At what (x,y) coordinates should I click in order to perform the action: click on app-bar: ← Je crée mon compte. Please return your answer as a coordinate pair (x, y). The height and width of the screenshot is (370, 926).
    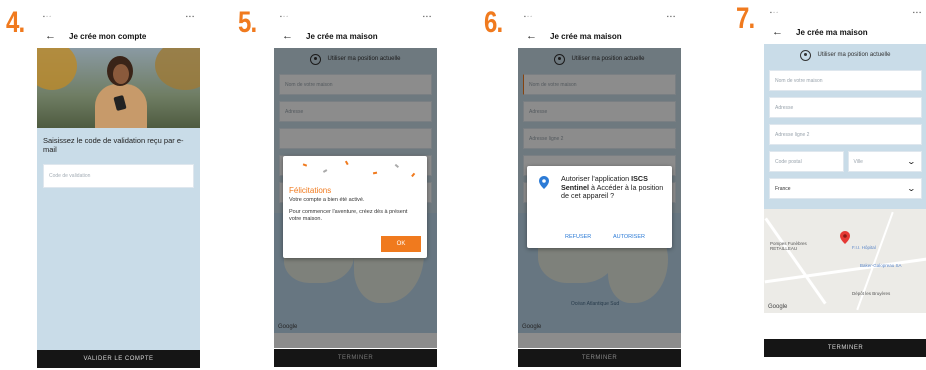
    Looking at the image, I should click on (118, 36).